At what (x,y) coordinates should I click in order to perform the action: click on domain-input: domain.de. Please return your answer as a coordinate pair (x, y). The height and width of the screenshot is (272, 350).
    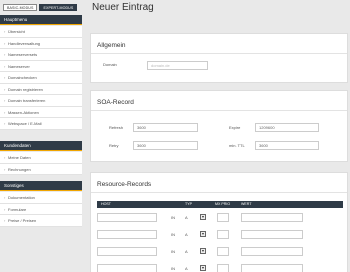
    Looking at the image, I should click on (177, 65).